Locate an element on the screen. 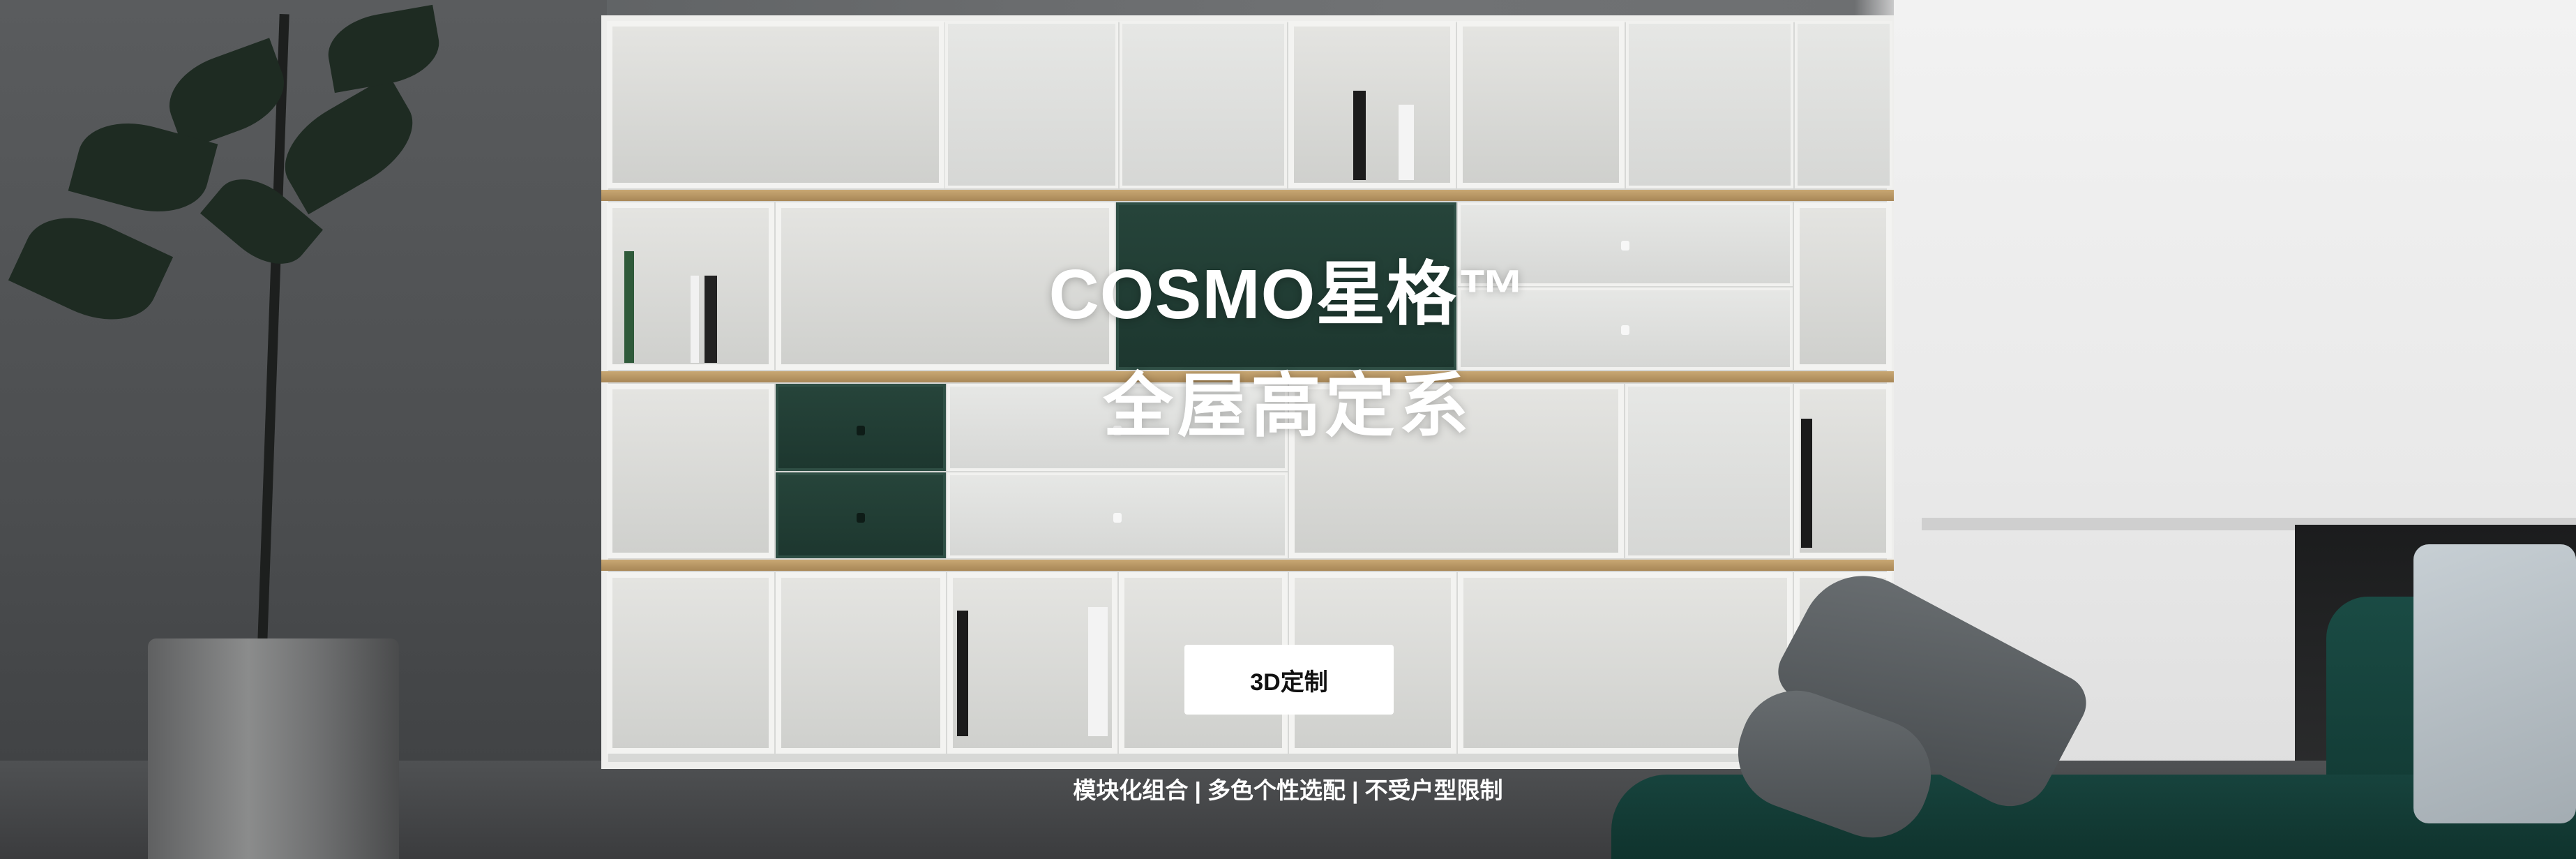 This screenshot has height=859, width=2576. hero-tagline: 模块化组合 | 多色个性选配 | 不受户型限制 is located at coordinates (1288, 790).